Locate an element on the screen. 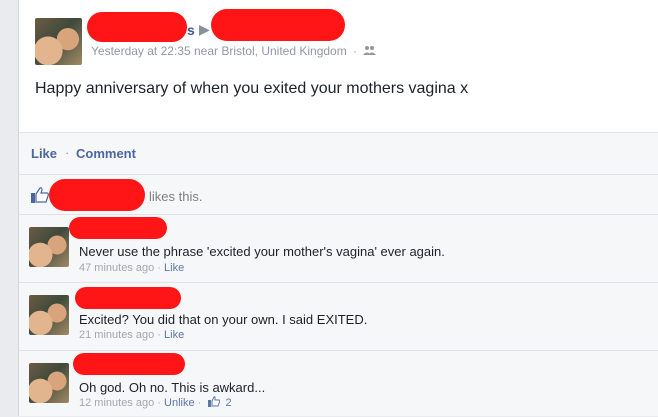 Image resolution: width=658 pixels, height=417 pixels. post-timestamp: Yesterday at 22:35 is located at coordinates (141, 51).